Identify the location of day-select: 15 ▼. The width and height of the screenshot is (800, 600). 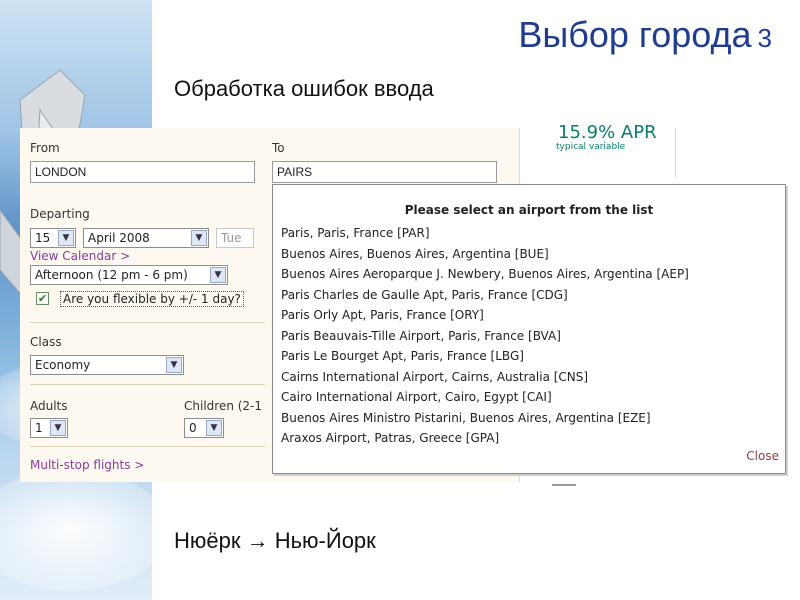
(53, 238).